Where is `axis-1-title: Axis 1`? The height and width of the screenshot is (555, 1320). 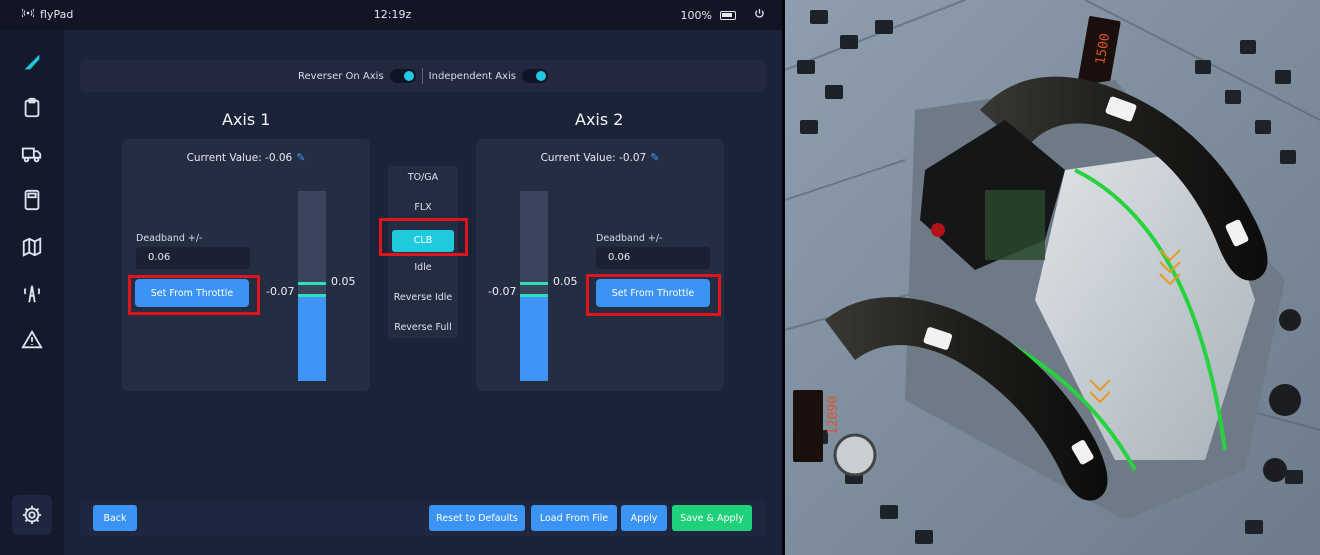 axis-1-title: Axis 1 is located at coordinates (246, 119).